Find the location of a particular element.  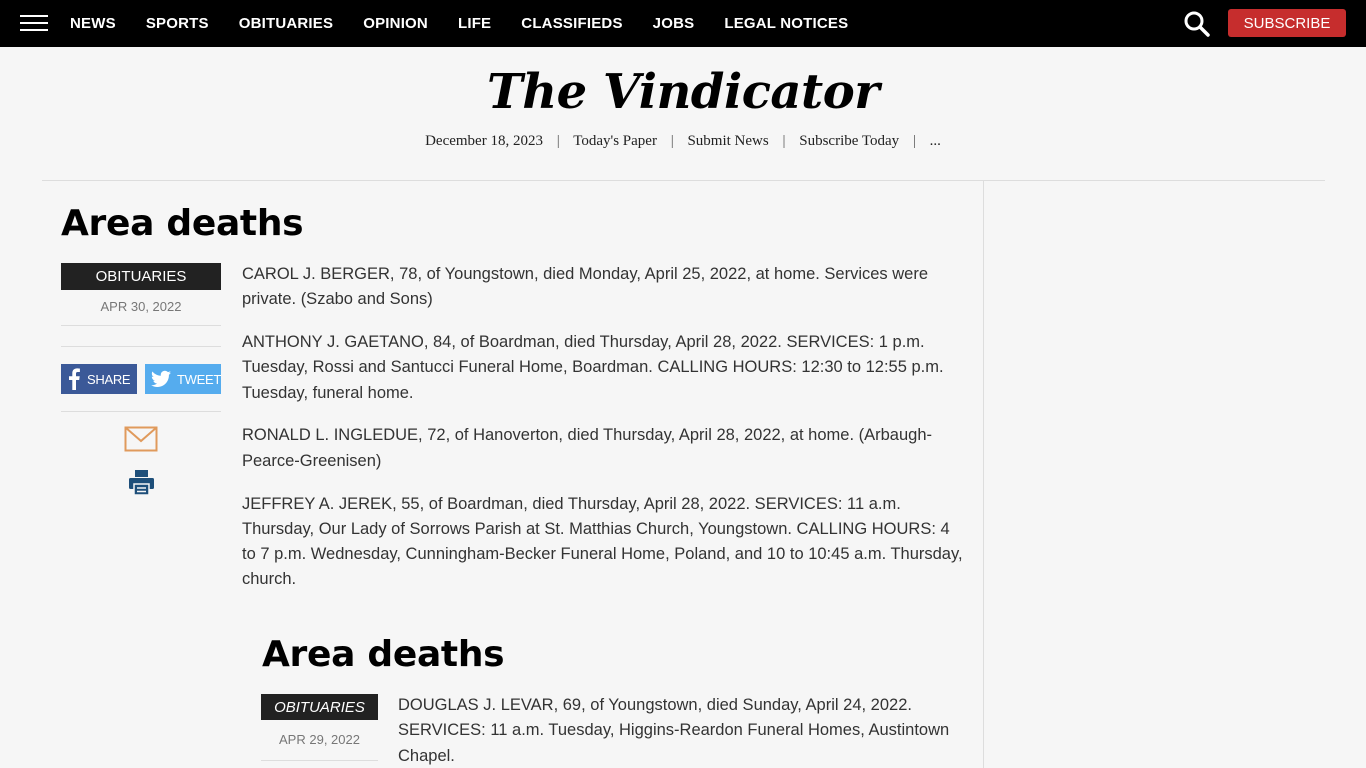

nav-item-news: NEWS is located at coordinates (93, 23).